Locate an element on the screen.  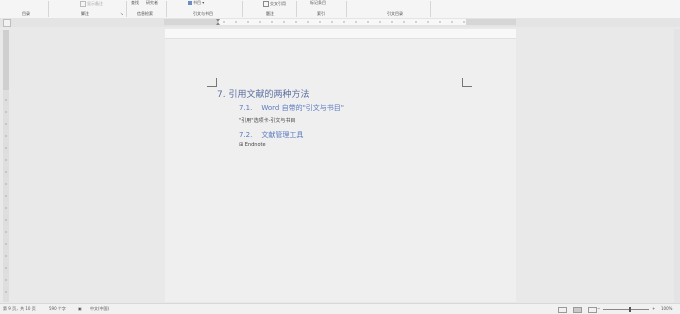
mark-entry-button: 标记条目 is located at coordinates (318, 3).